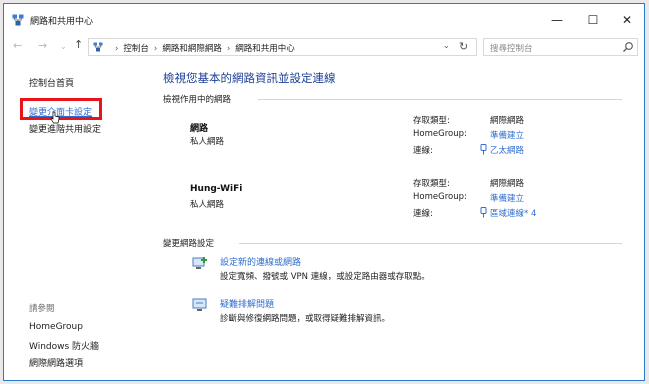 Image resolution: width=649 pixels, height=384 pixels. Describe the element at coordinates (249, 78) in the screenshot. I see `page-title: 檢視您基本的網路資訊並設定連線` at that location.